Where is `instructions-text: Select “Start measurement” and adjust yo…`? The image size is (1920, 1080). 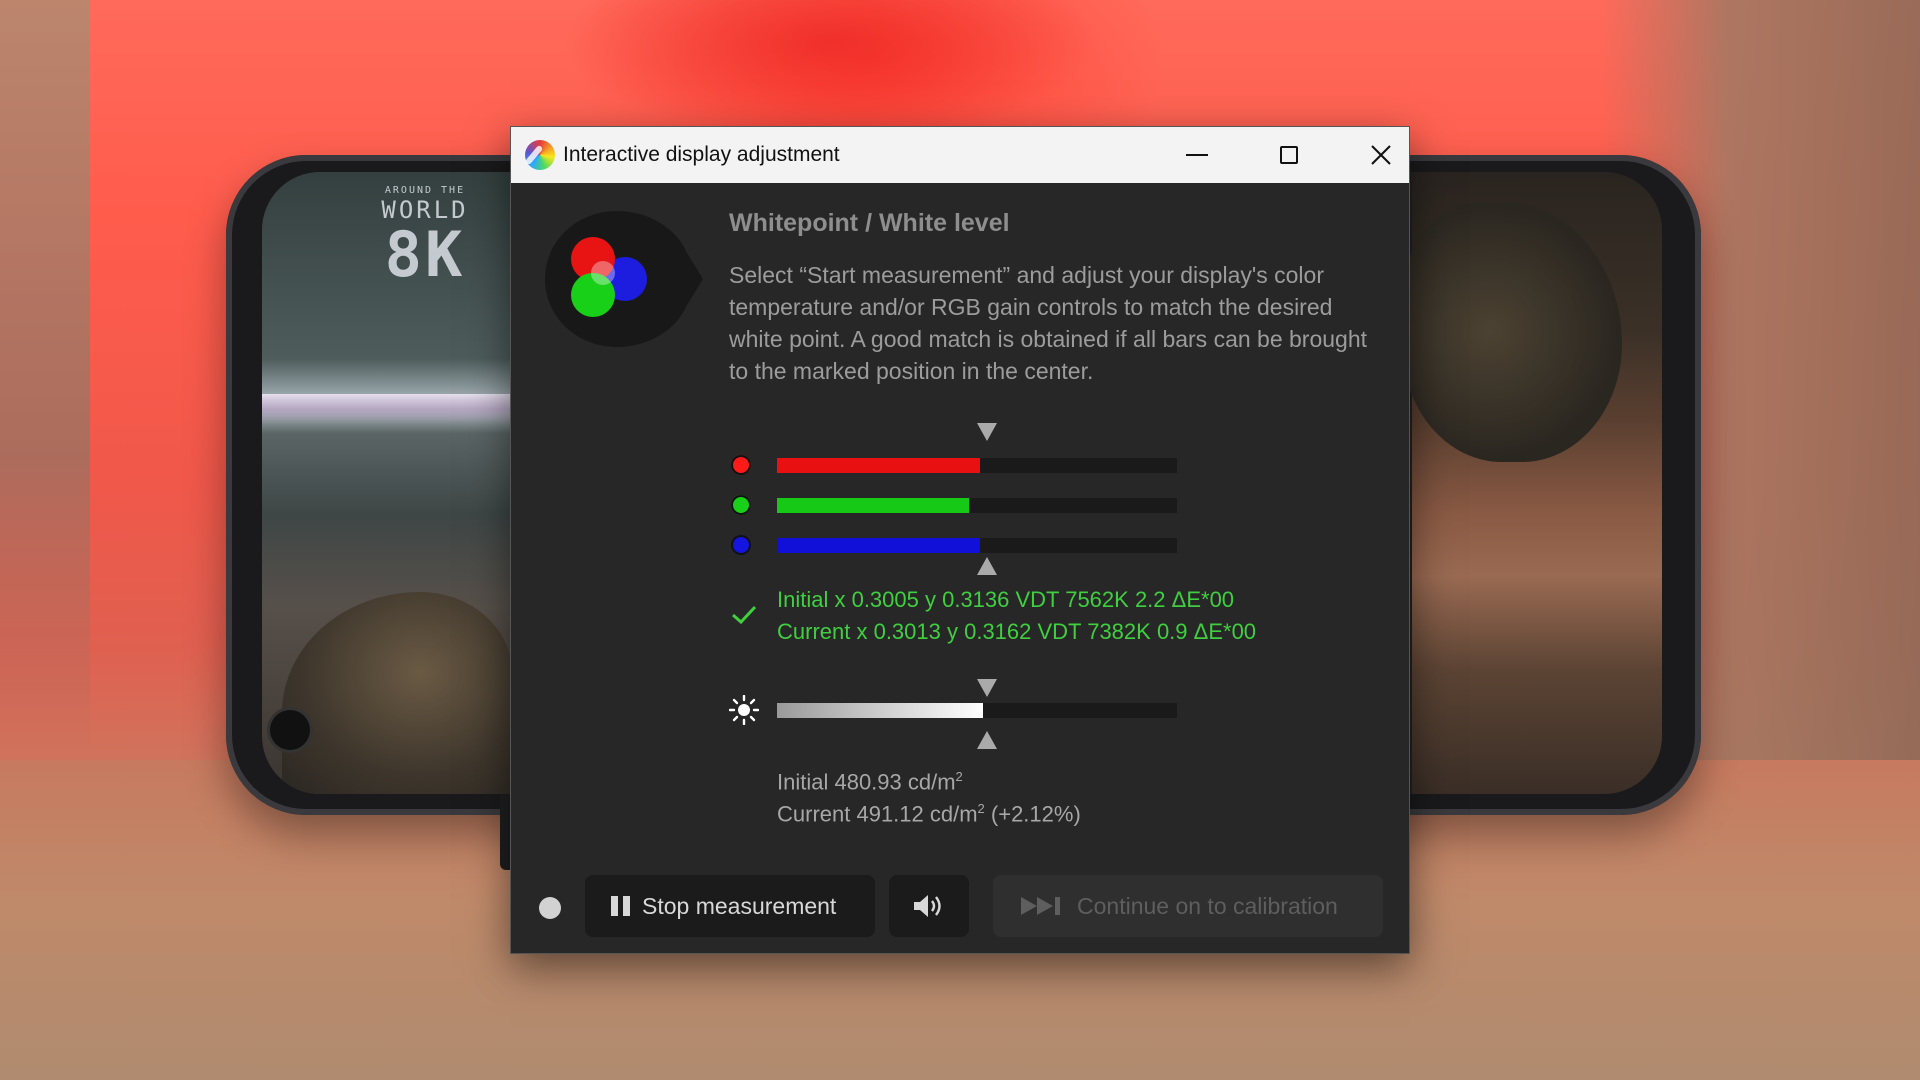 instructions-text: Select “Start measurement” and adjust yo… is located at coordinates (1048, 323).